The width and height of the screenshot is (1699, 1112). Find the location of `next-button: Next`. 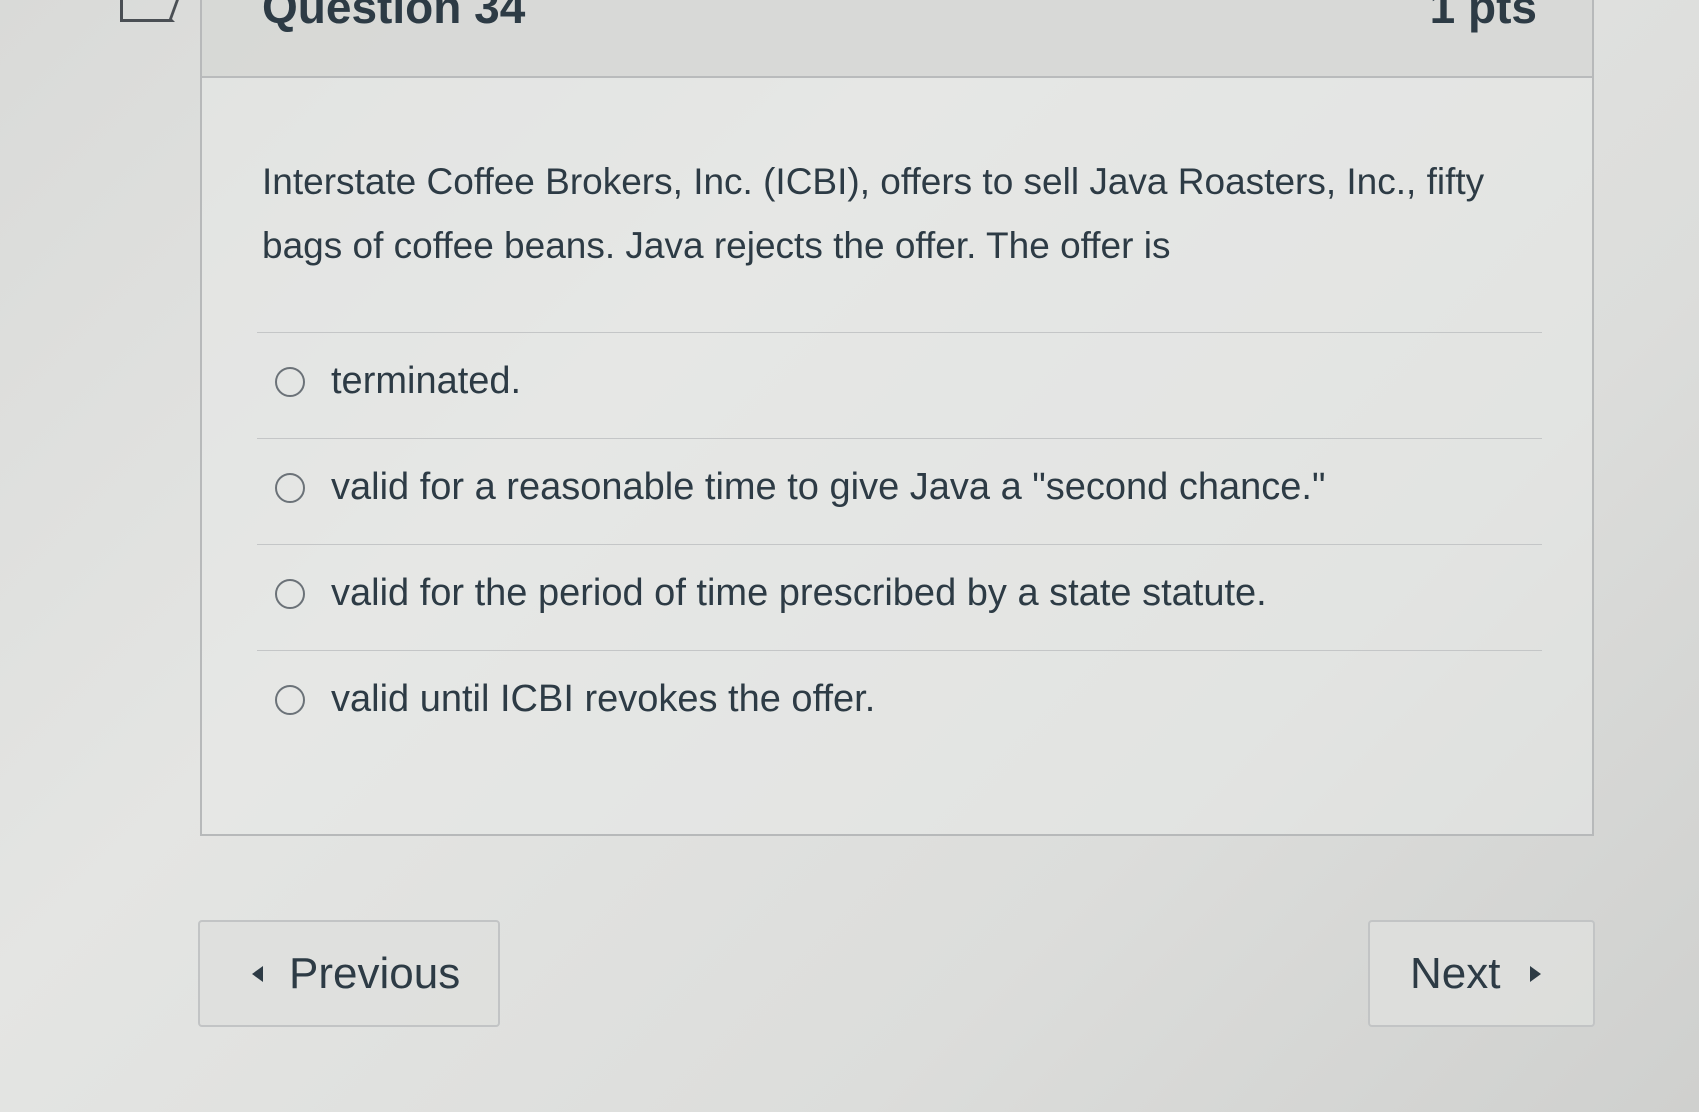

next-button: Next is located at coordinates (1481, 973).